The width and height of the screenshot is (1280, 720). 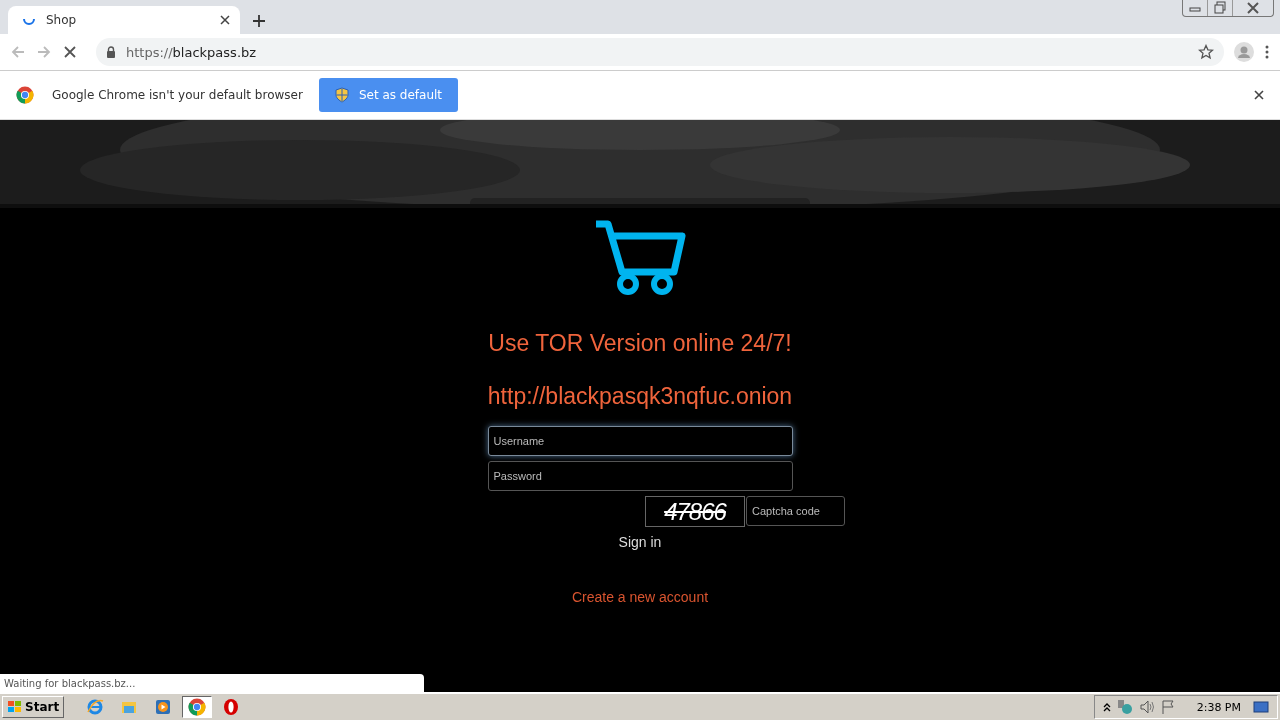 I want to click on infobar-message: Google Chrome isn't your default browser, so click(x=177, y=95).